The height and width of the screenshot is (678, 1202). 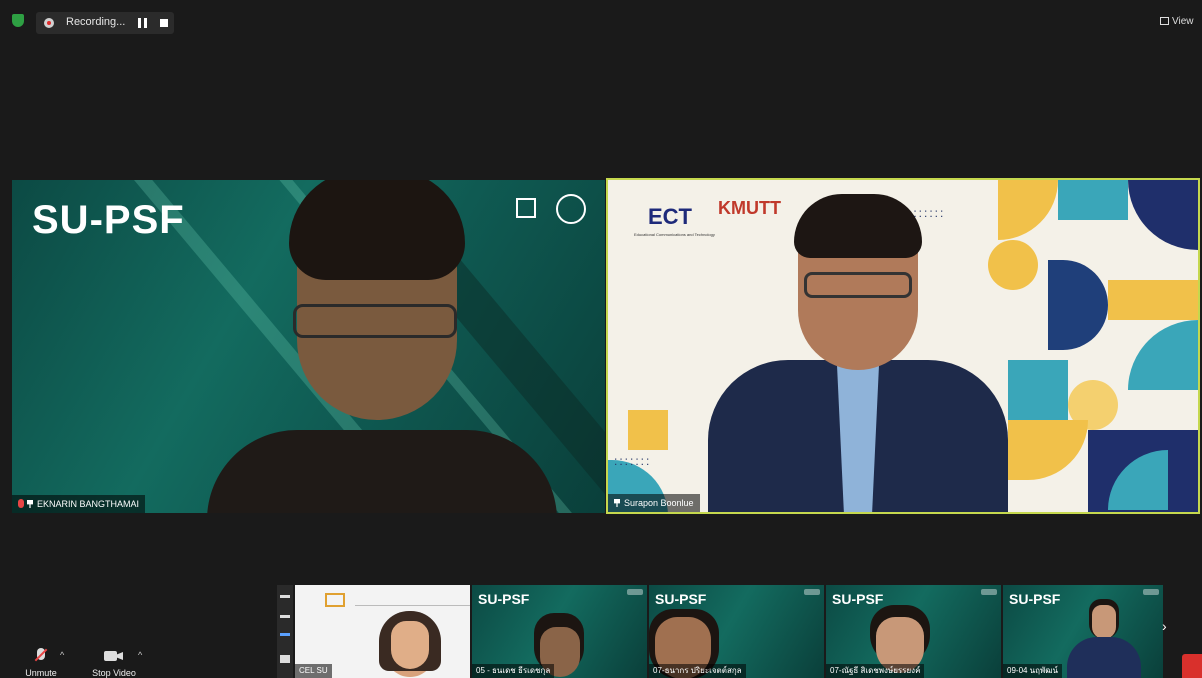 What do you see at coordinates (164, 23) in the screenshot?
I see `stop-icon` at bounding box center [164, 23].